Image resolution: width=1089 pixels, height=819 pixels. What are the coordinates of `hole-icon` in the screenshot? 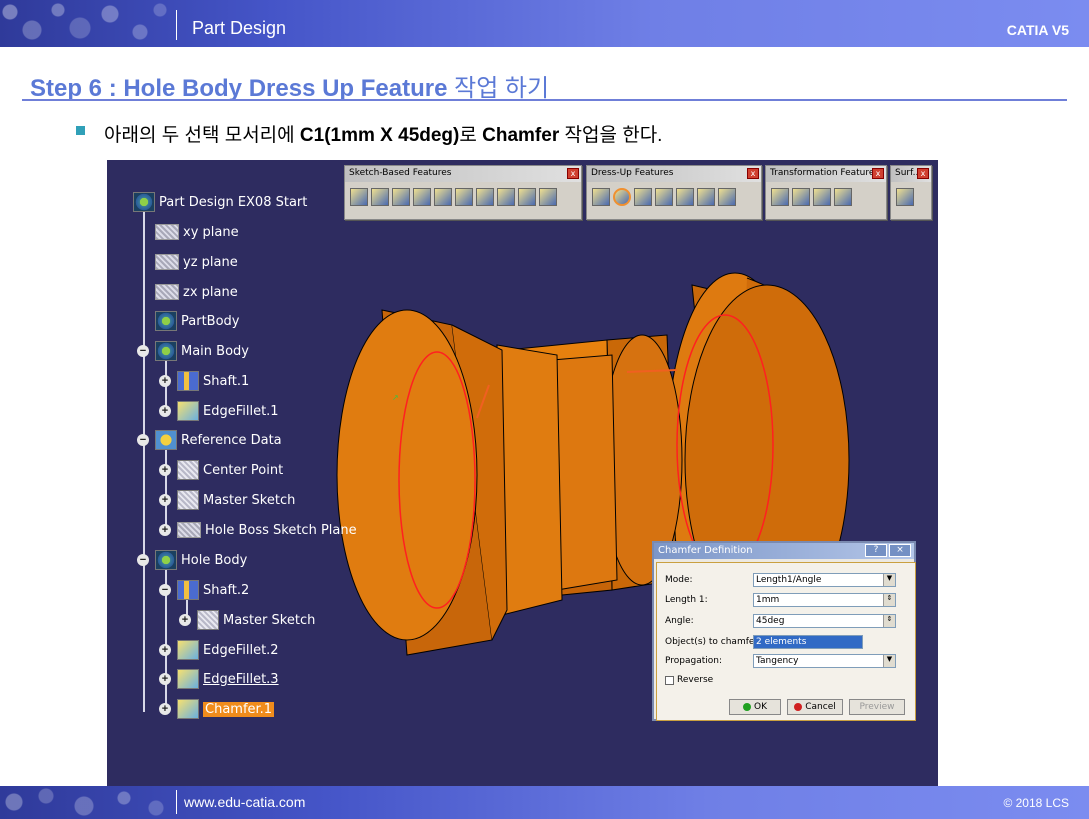 It's located at (443, 197).